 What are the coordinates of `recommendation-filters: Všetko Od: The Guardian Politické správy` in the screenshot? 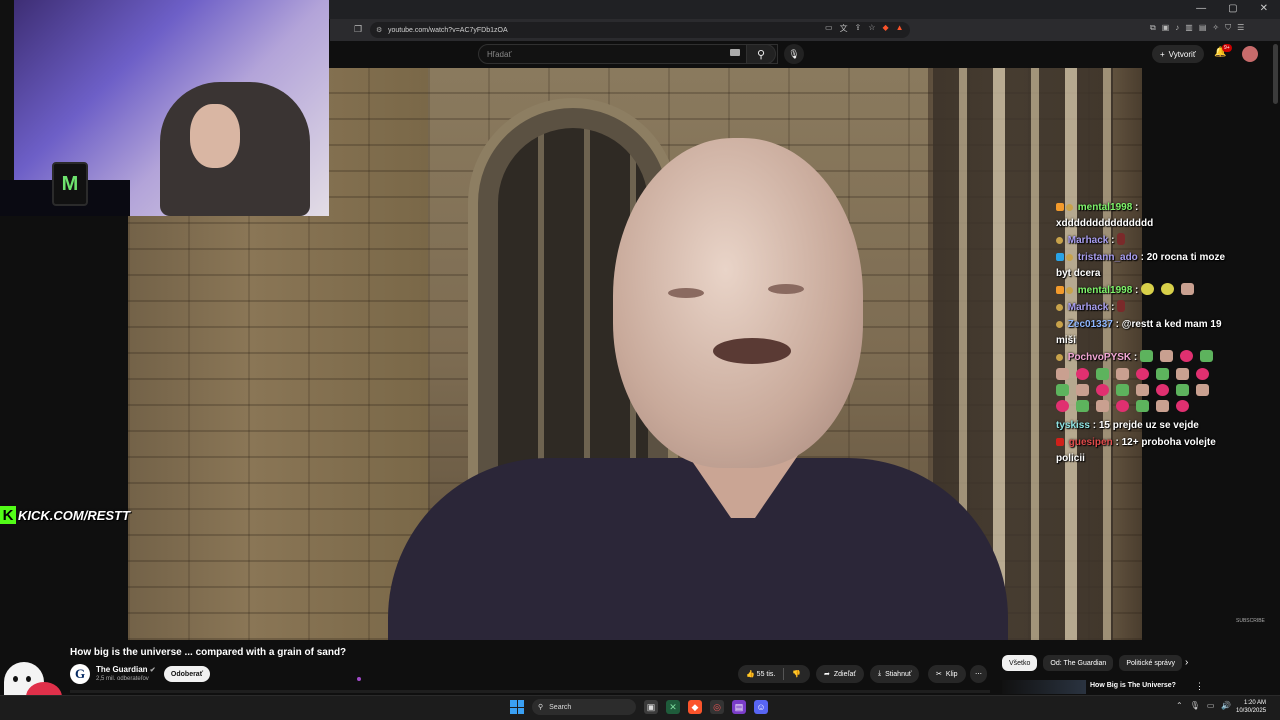 It's located at (1092, 663).